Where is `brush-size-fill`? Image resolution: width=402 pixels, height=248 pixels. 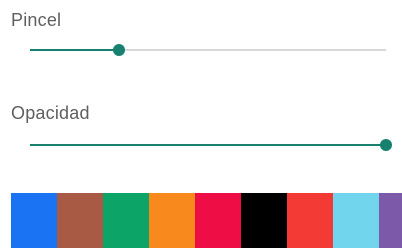
brush-size-fill is located at coordinates (74, 50).